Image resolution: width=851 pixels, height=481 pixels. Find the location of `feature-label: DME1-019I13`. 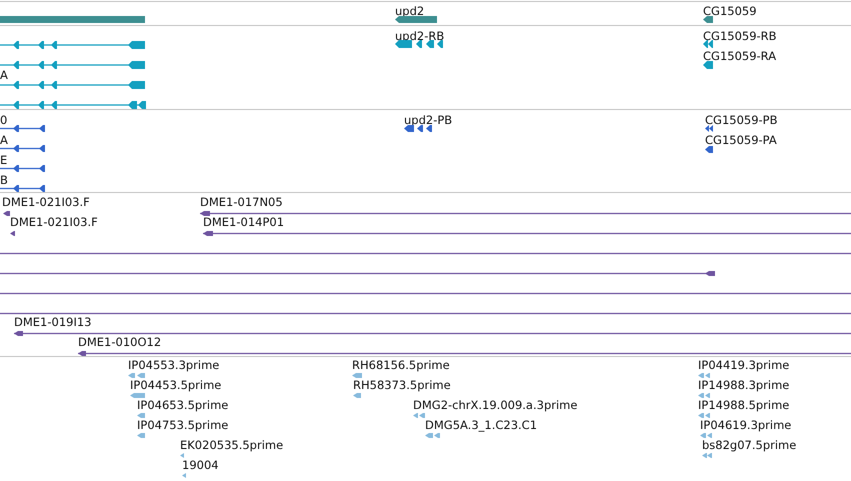

feature-label: DME1-019I13 is located at coordinates (53, 322).